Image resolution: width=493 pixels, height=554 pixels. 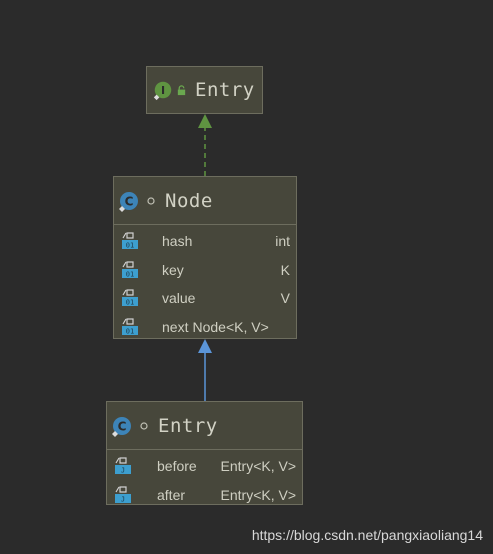 I want to click on member-row: 01 value V, so click(x=205, y=298).